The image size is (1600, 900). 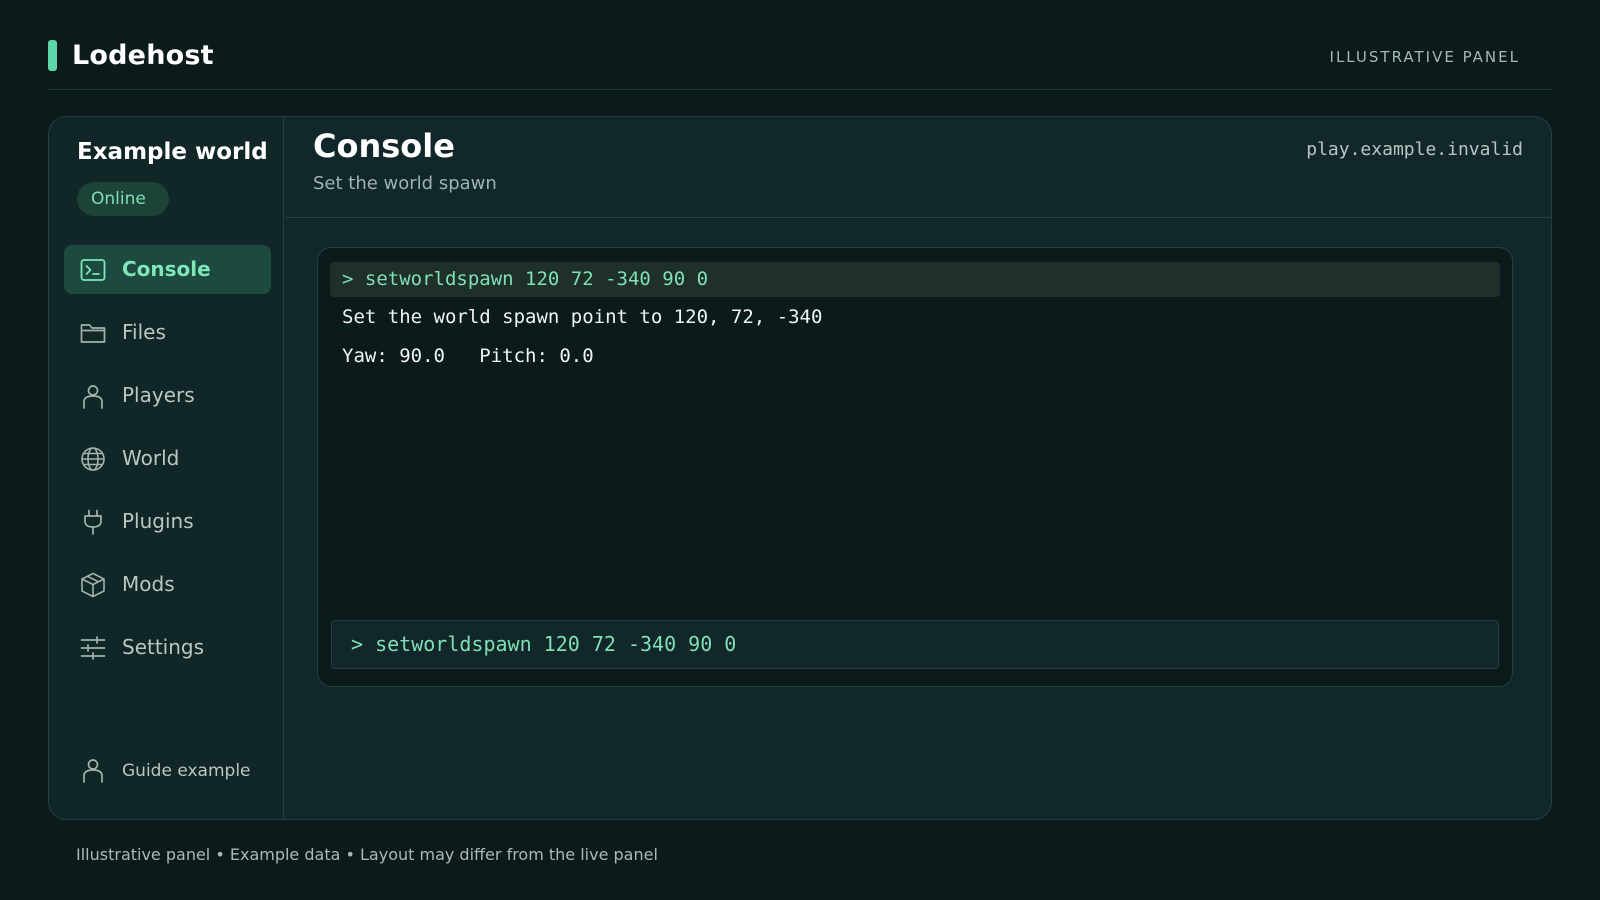 What do you see at coordinates (468, 356) in the screenshot?
I see `console-line: Yaw: 90.0 Pitch: 0.0` at bounding box center [468, 356].